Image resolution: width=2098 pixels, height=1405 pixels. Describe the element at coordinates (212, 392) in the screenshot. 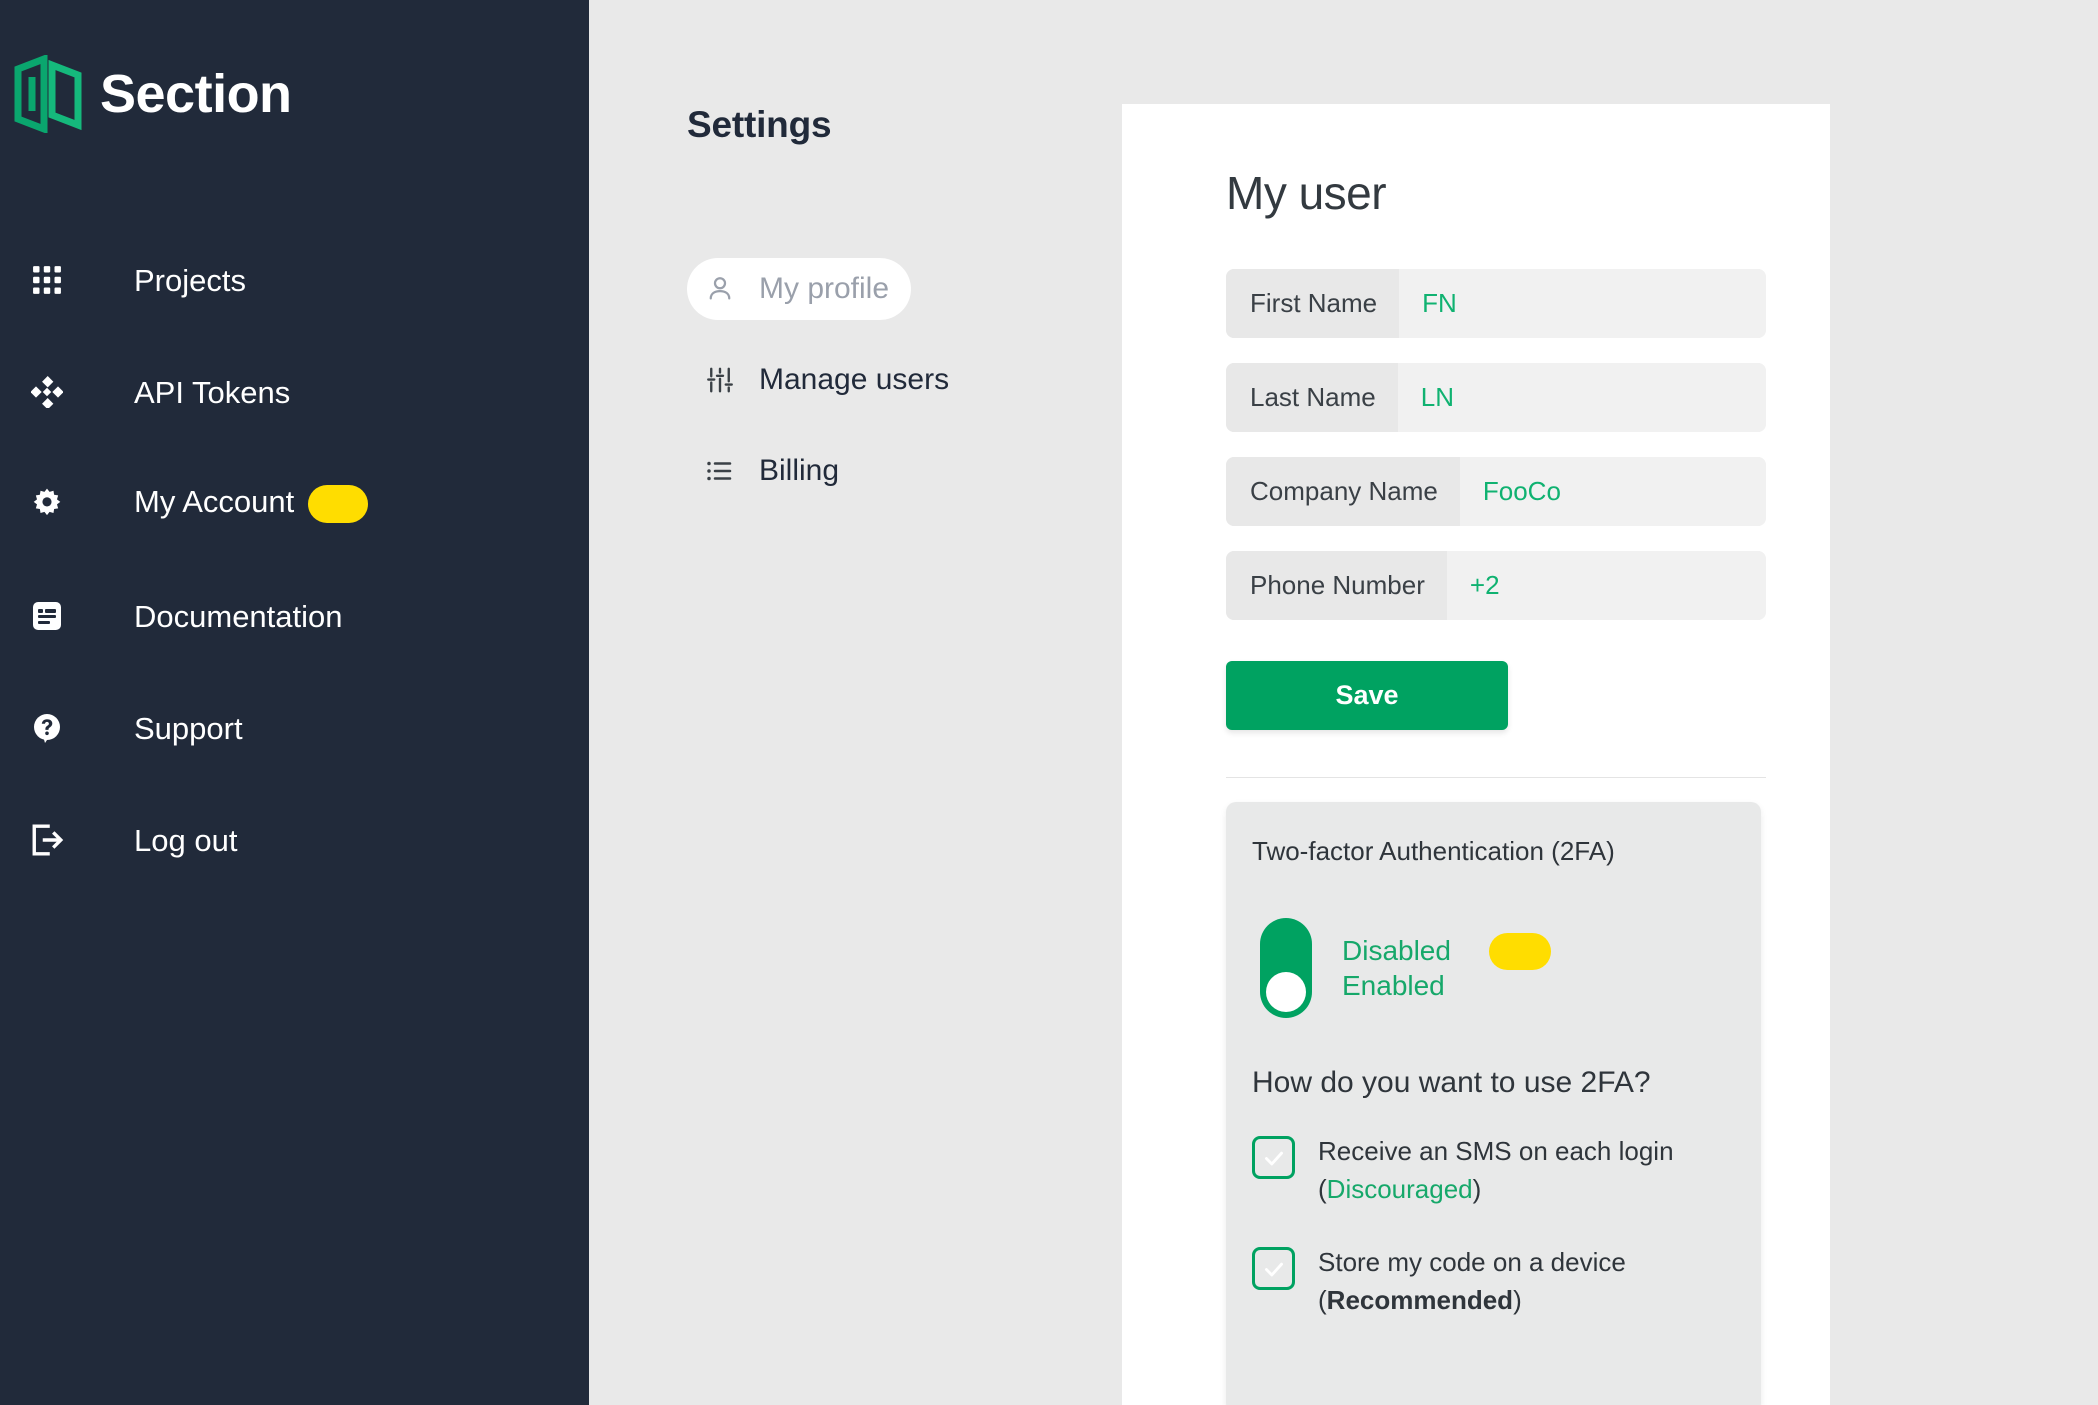

I see `sidebar-item-label: API Tokens` at that location.